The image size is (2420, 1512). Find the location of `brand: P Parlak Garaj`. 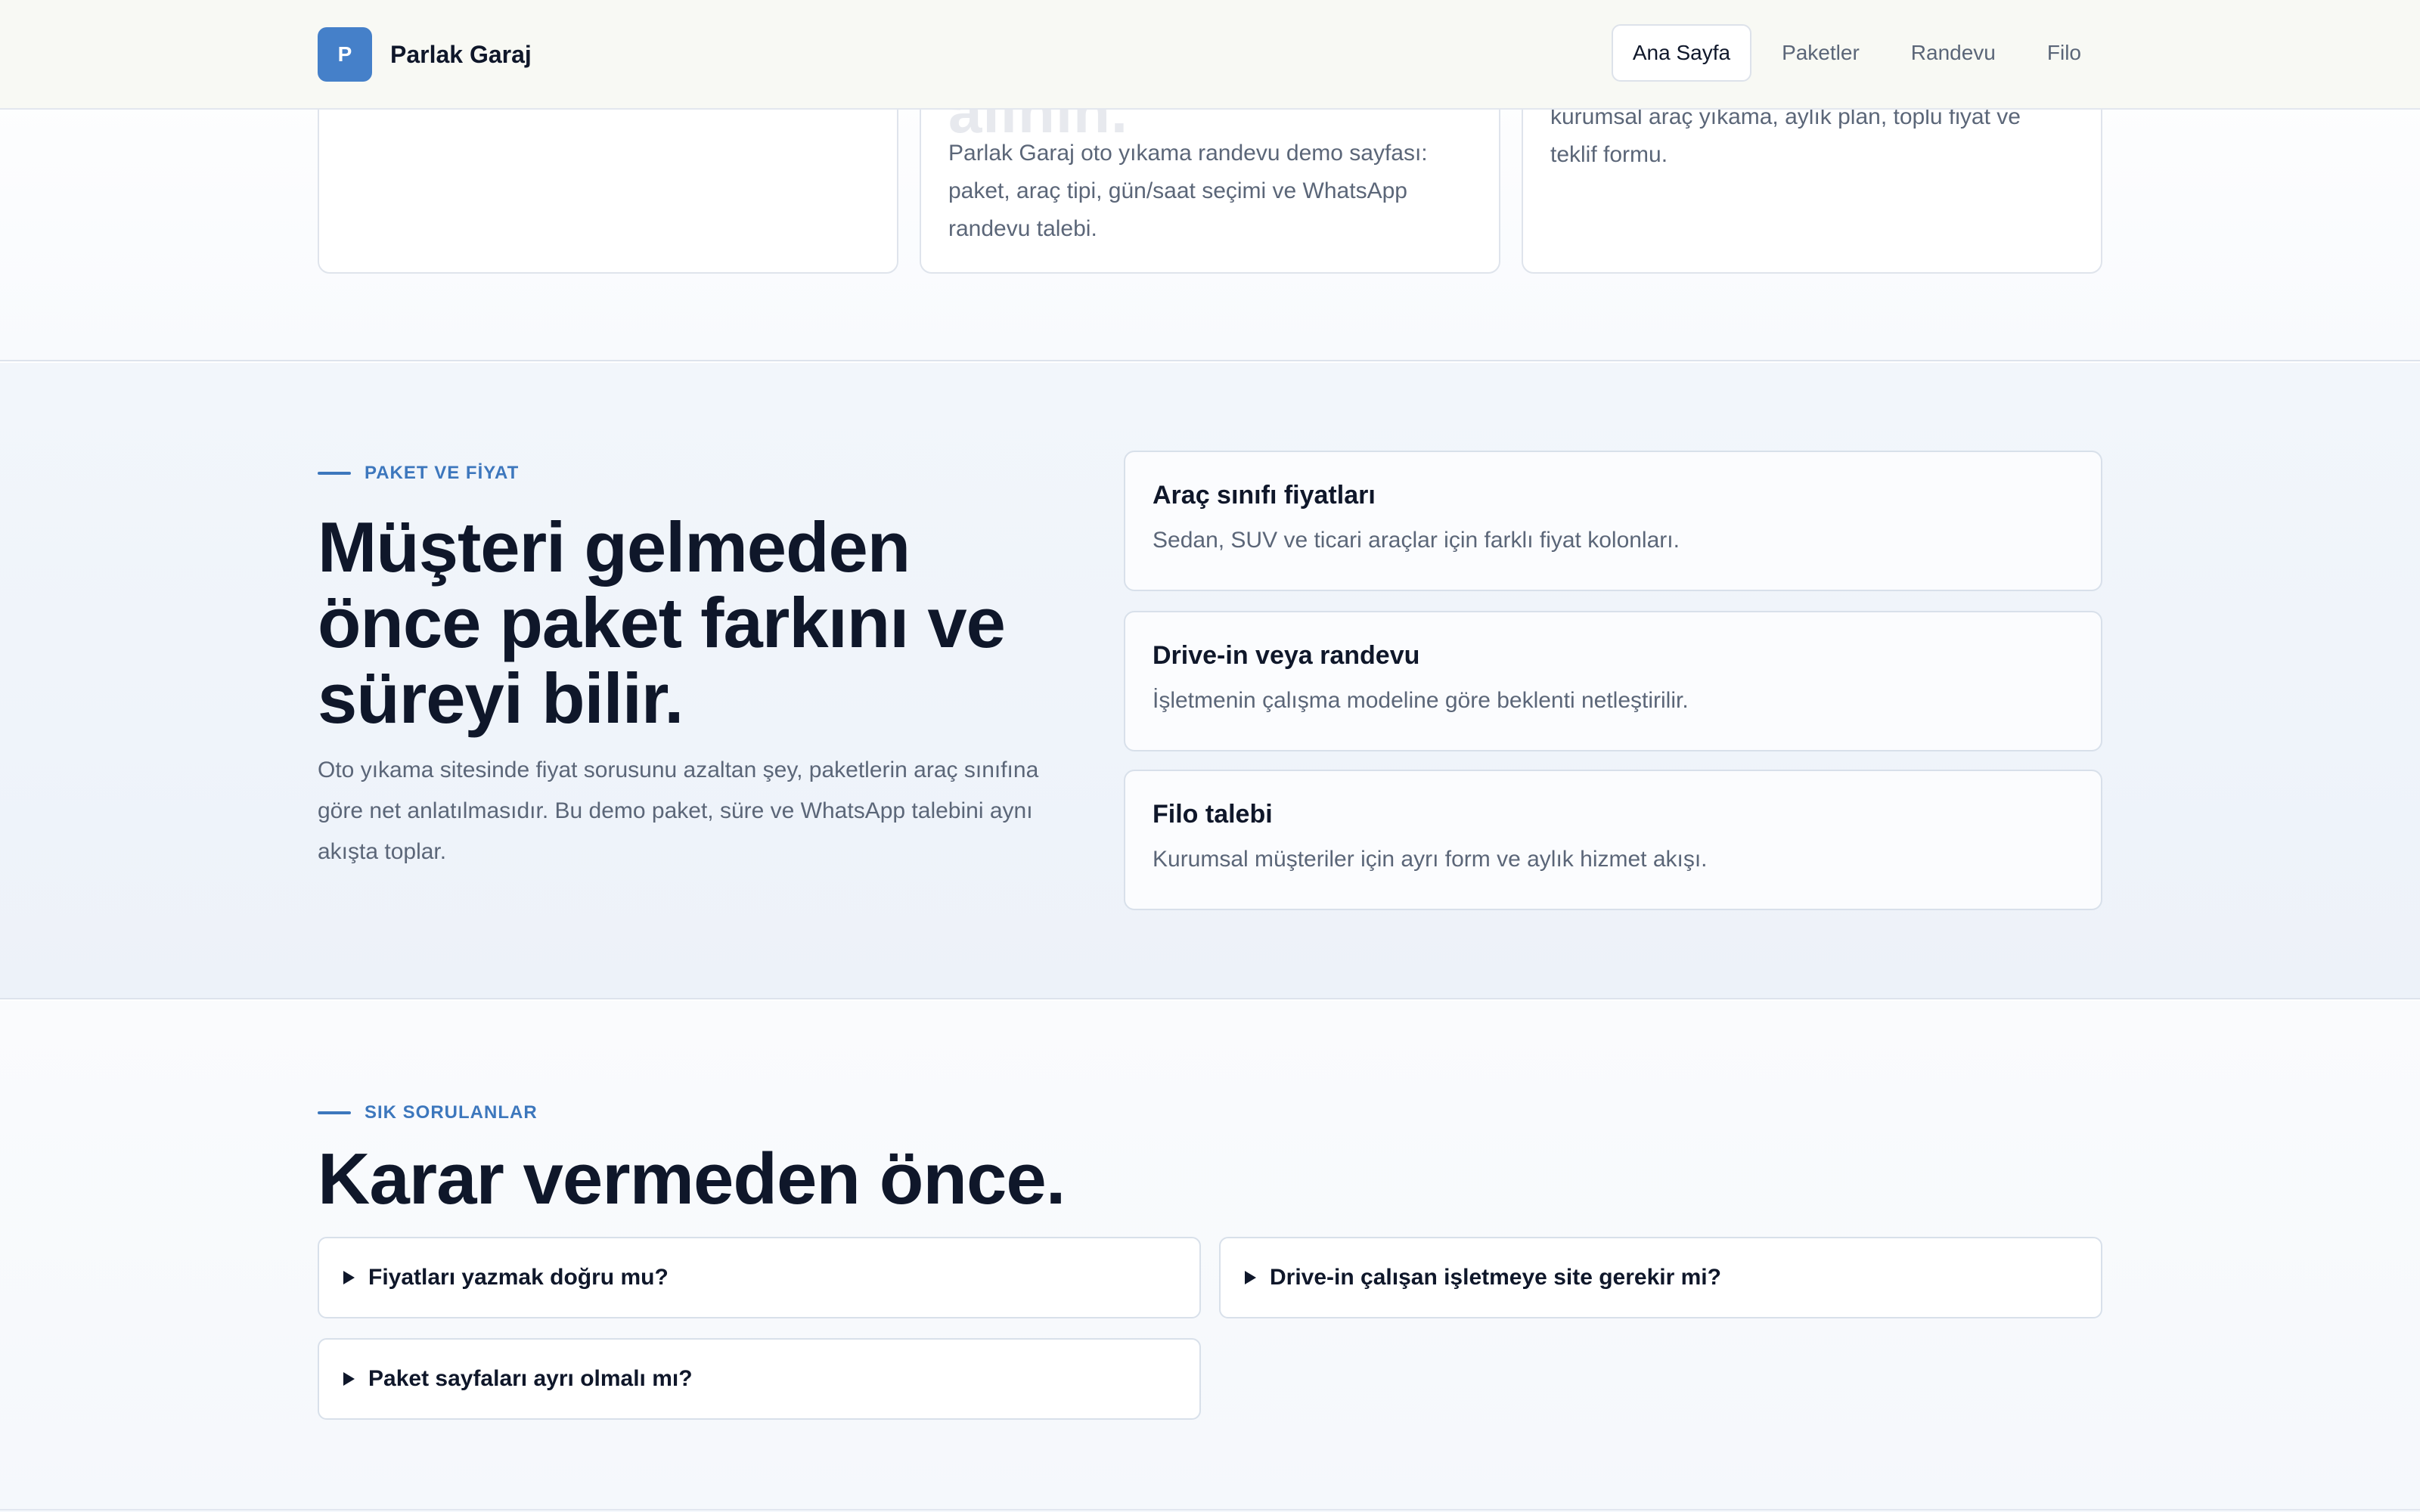

brand: P Parlak Garaj is located at coordinates (425, 54).